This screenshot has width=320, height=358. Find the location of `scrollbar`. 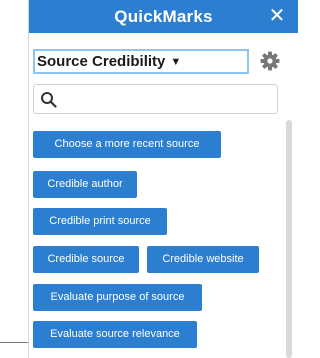

scrollbar is located at coordinates (290, 239).